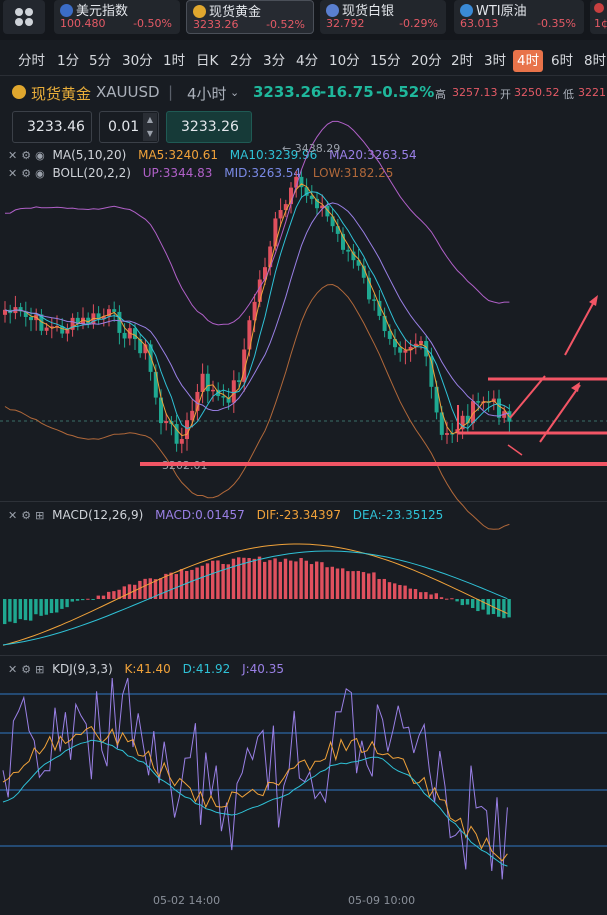 The image size is (607, 915). I want to click on trend-arrow, so click(527, 397).